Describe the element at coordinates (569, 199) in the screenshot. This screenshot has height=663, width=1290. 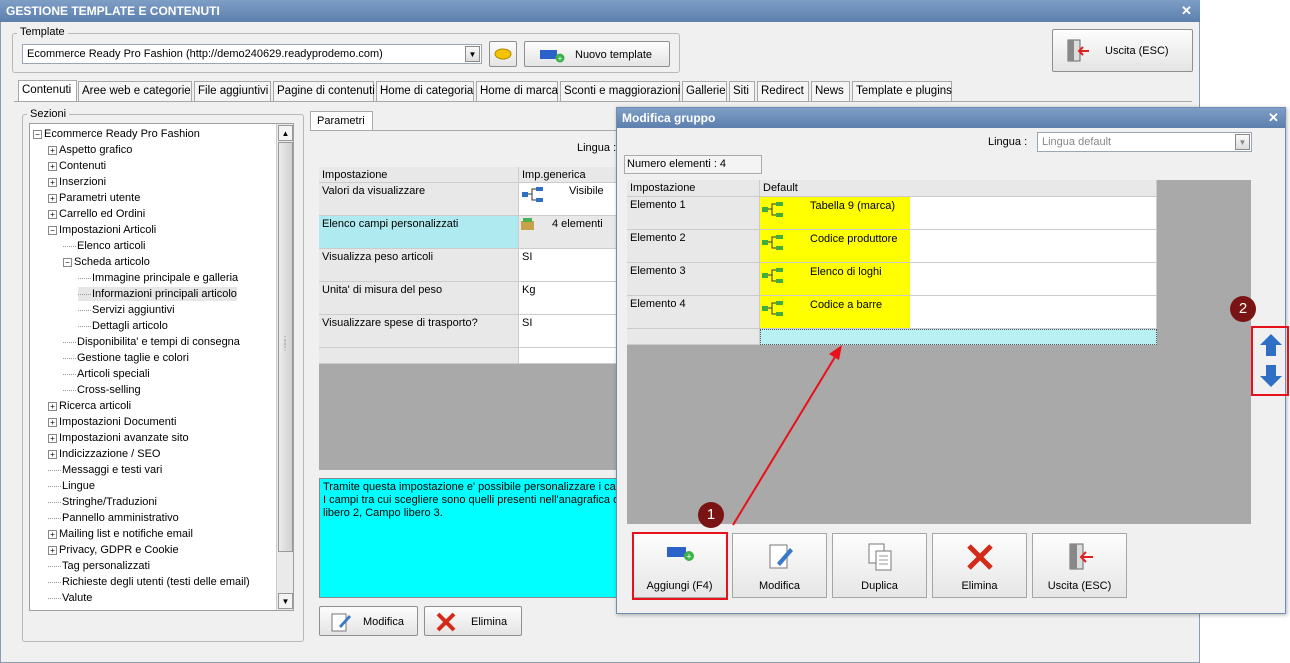
I see `grid-row-value: Visibile` at that location.